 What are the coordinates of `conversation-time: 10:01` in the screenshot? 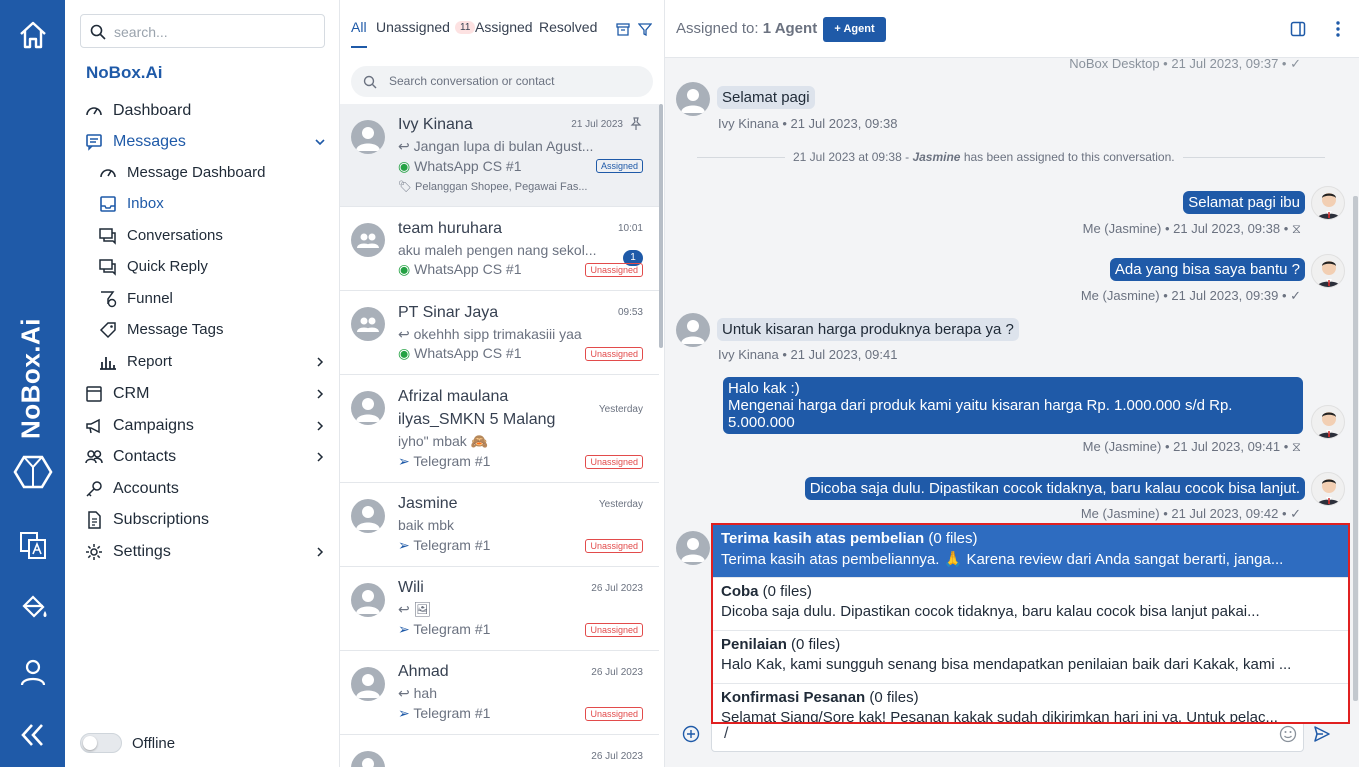 It's located at (630, 228).